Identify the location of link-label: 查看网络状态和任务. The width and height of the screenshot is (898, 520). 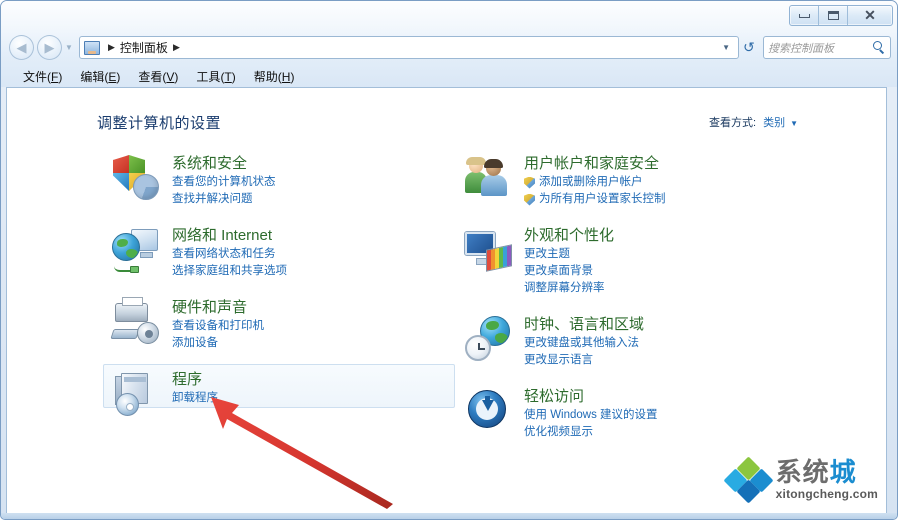
(224, 254).